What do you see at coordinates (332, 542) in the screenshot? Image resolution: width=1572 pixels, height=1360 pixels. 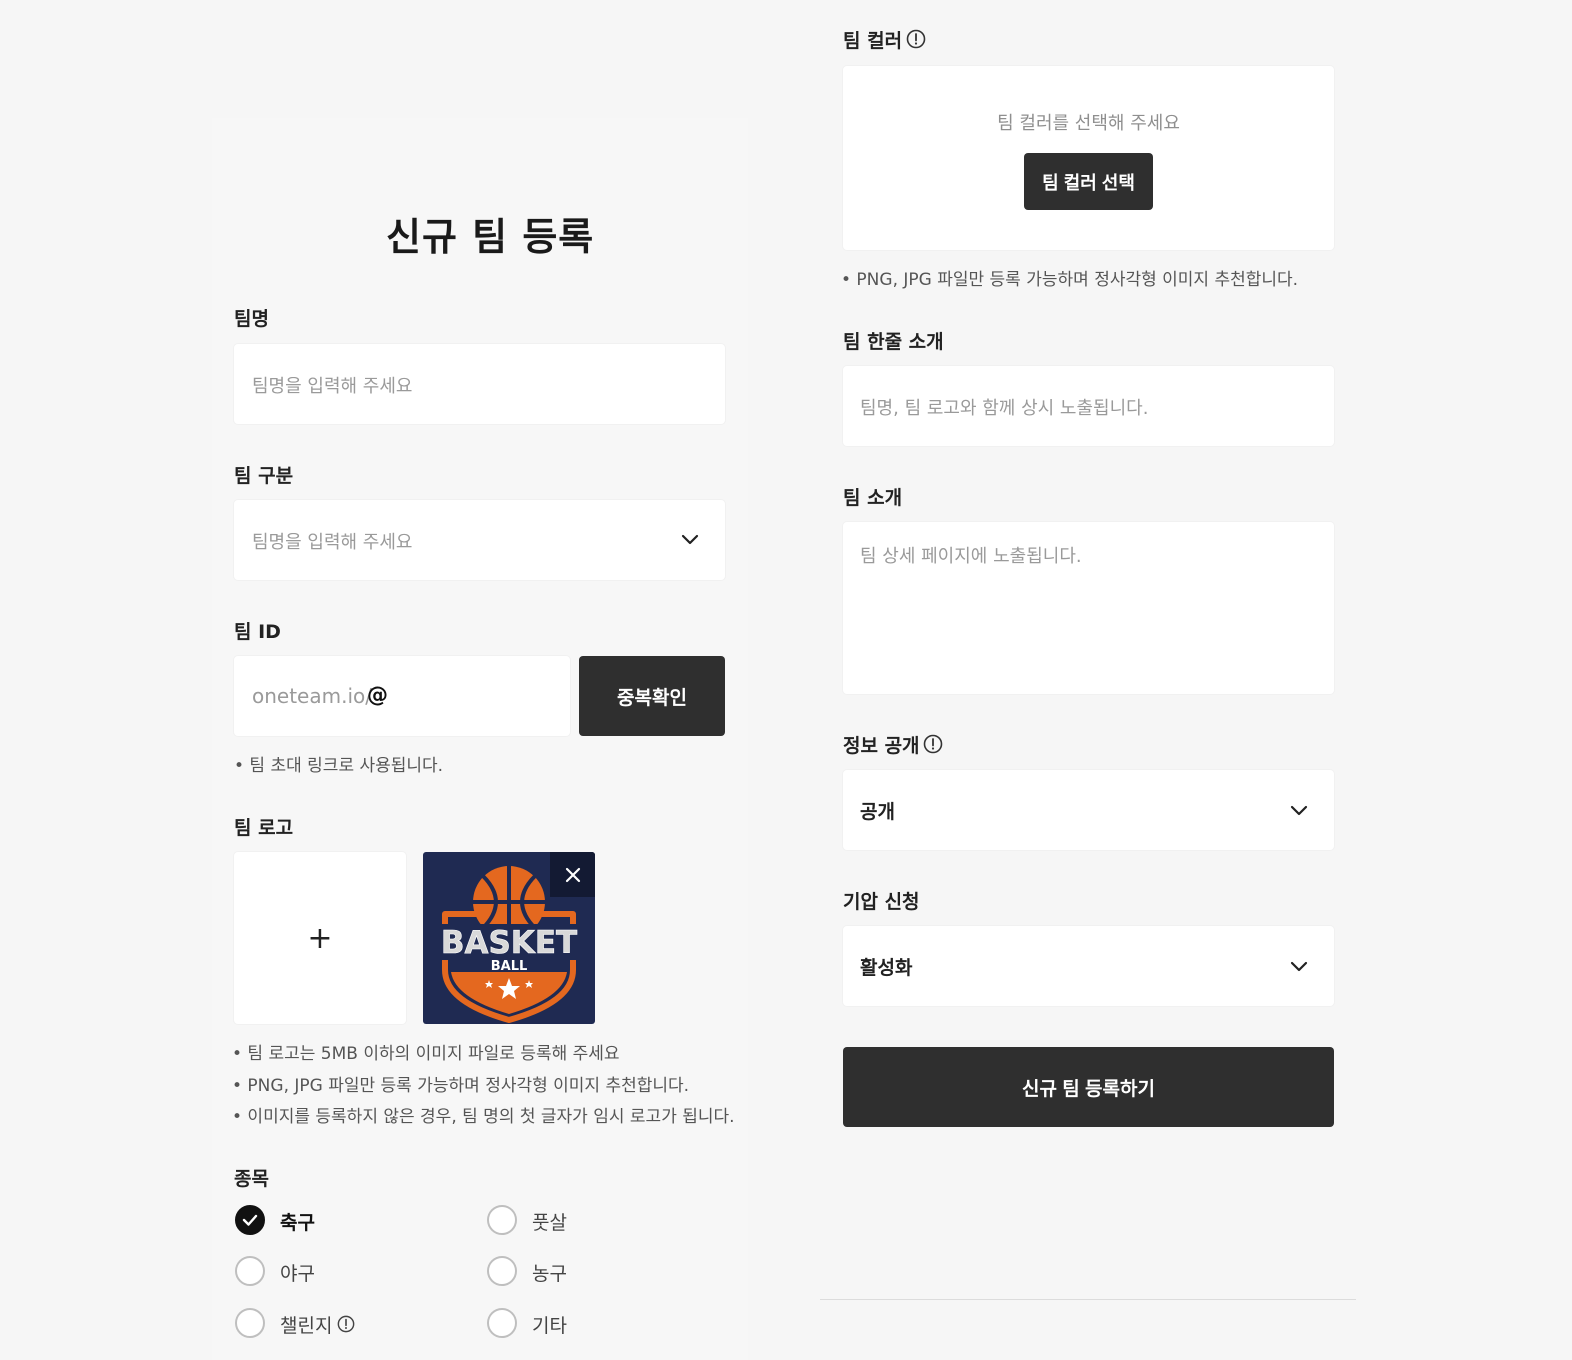 I see `team-type-placeholder: 팀명을 입력해 주세요` at bounding box center [332, 542].